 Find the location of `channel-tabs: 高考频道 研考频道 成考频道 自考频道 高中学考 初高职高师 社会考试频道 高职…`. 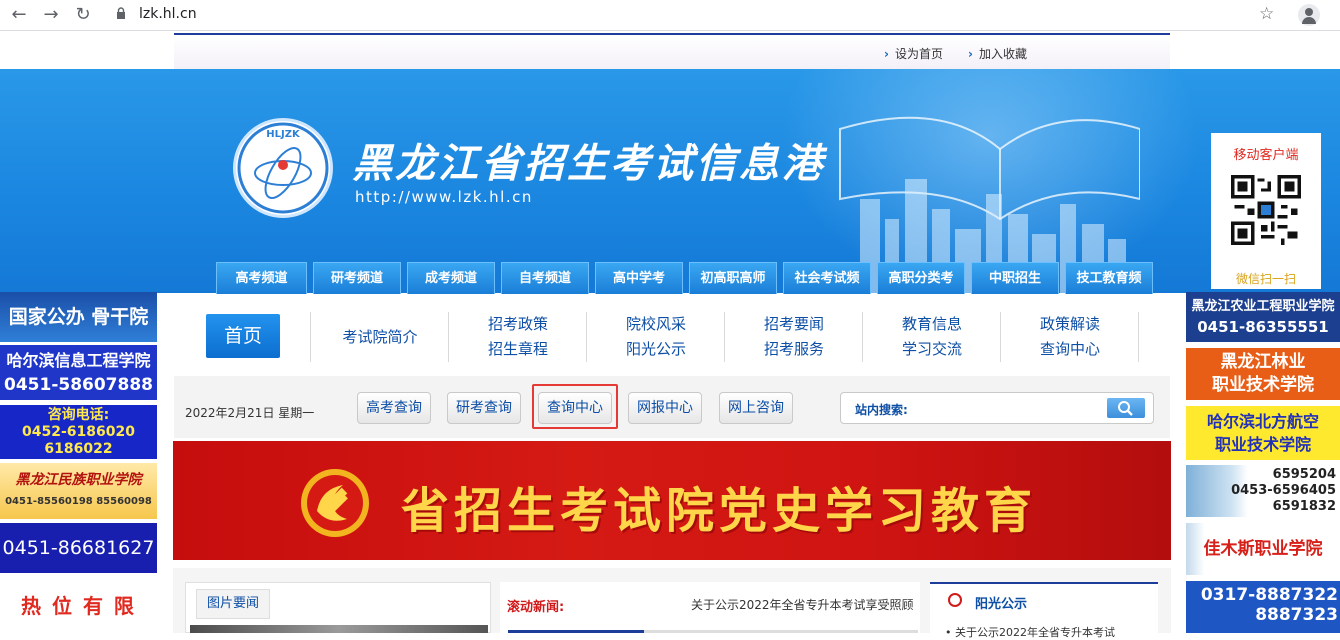

channel-tabs: 高考频道 研考频道 成考频道 自考频道 高中学考 初高职高师 社会考试频道 高职… is located at coordinates (684, 289).